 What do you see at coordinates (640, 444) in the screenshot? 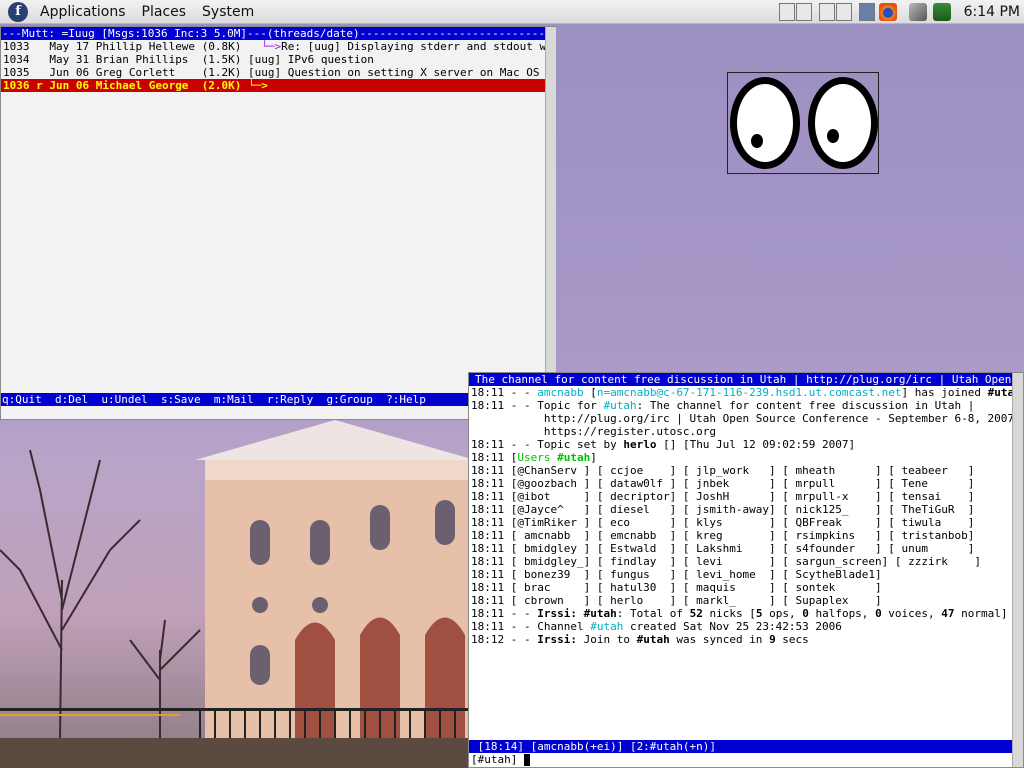
I see `irssi-text: herlo` at bounding box center [640, 444].